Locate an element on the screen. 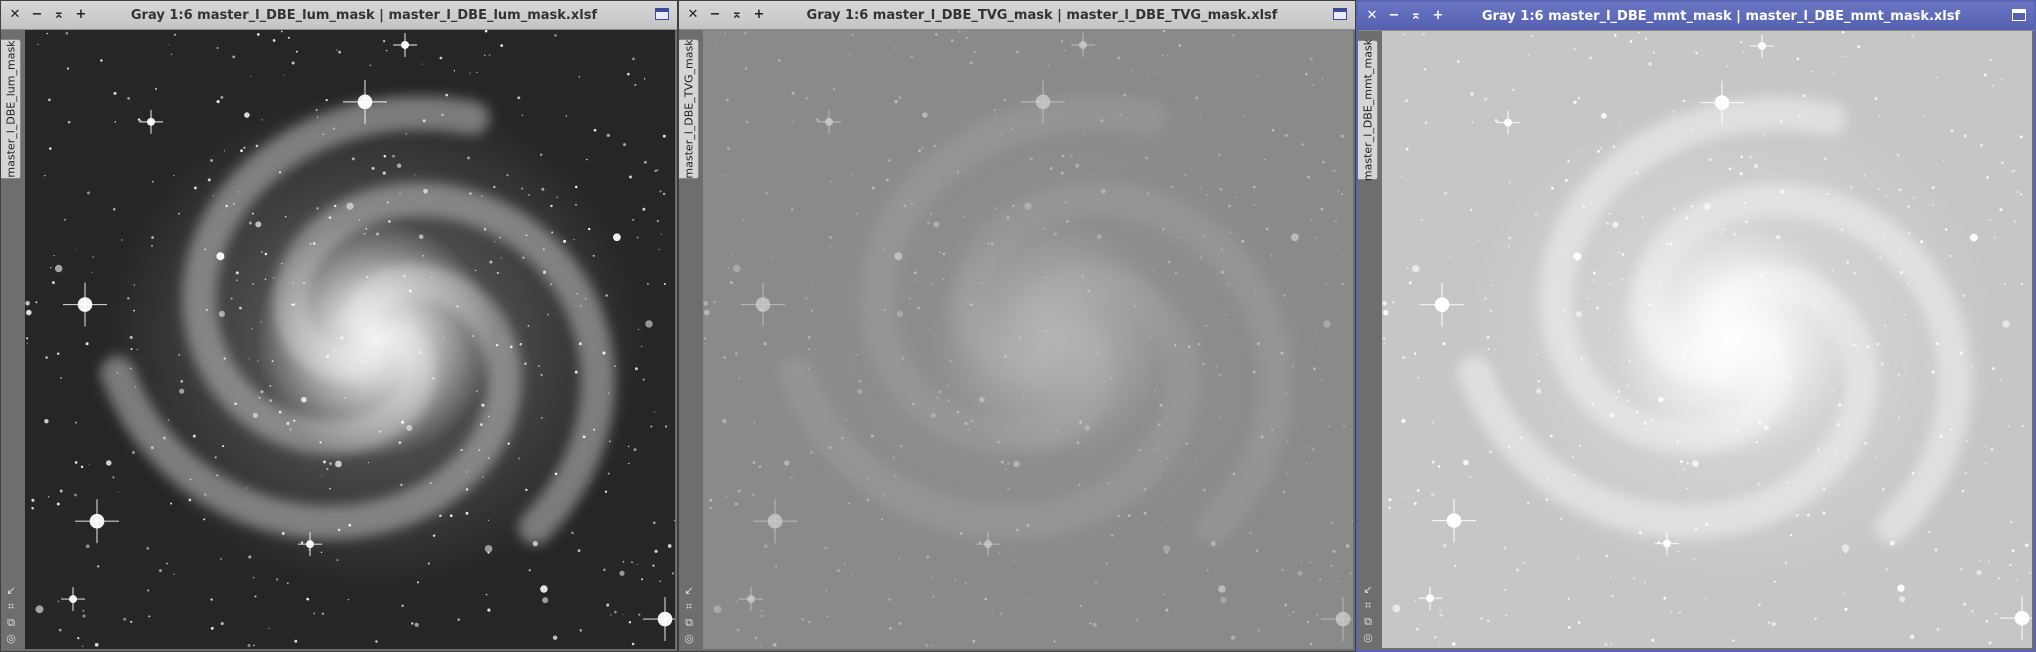 The image size is (2036, 652). view-id-tab: master_l_DBE_mmt_mask is located at coordinates (1368, 110).